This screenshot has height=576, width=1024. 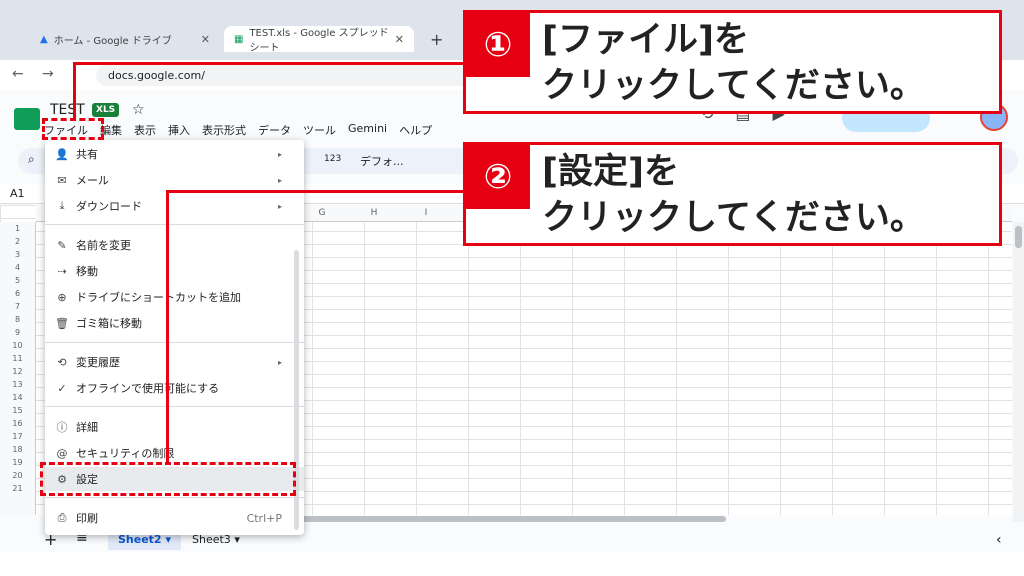 I want to click on drive-shortcut-icon: ⊕, so click(x=62, y=297).